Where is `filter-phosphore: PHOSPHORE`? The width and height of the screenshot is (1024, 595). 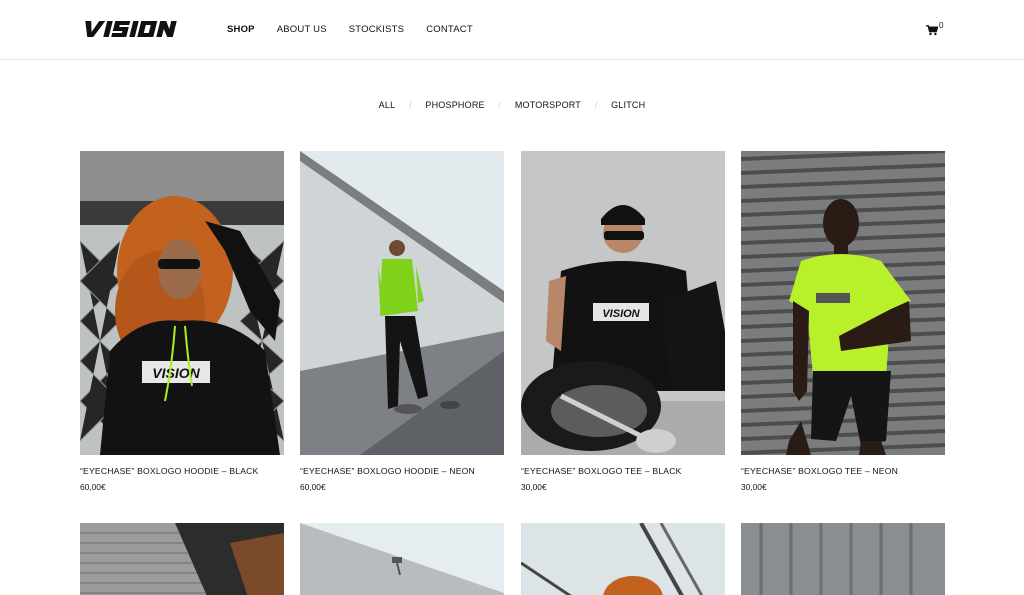 filter-phosphore: PHOSPHORE is located at coordinates (454, 105).